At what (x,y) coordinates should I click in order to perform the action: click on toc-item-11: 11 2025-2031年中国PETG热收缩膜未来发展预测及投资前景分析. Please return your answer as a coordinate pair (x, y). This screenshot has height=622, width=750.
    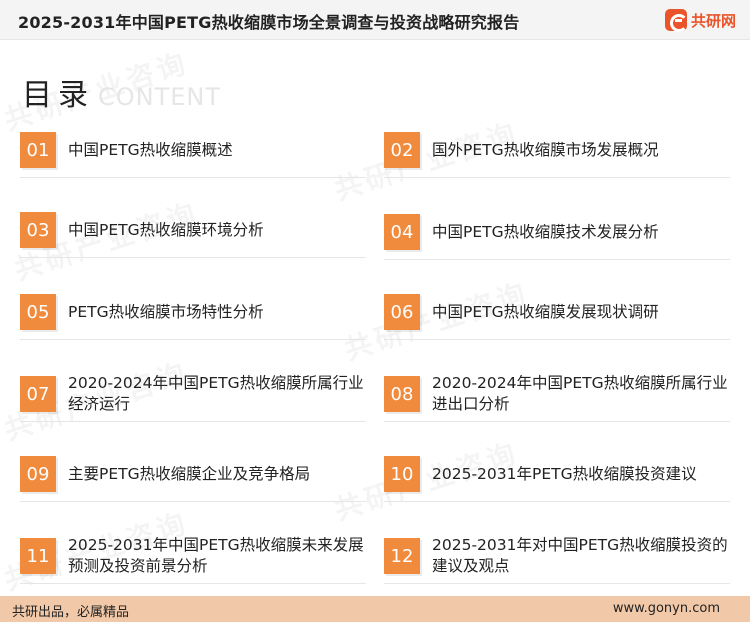
    Looking at the image, I should click on (193, 556).